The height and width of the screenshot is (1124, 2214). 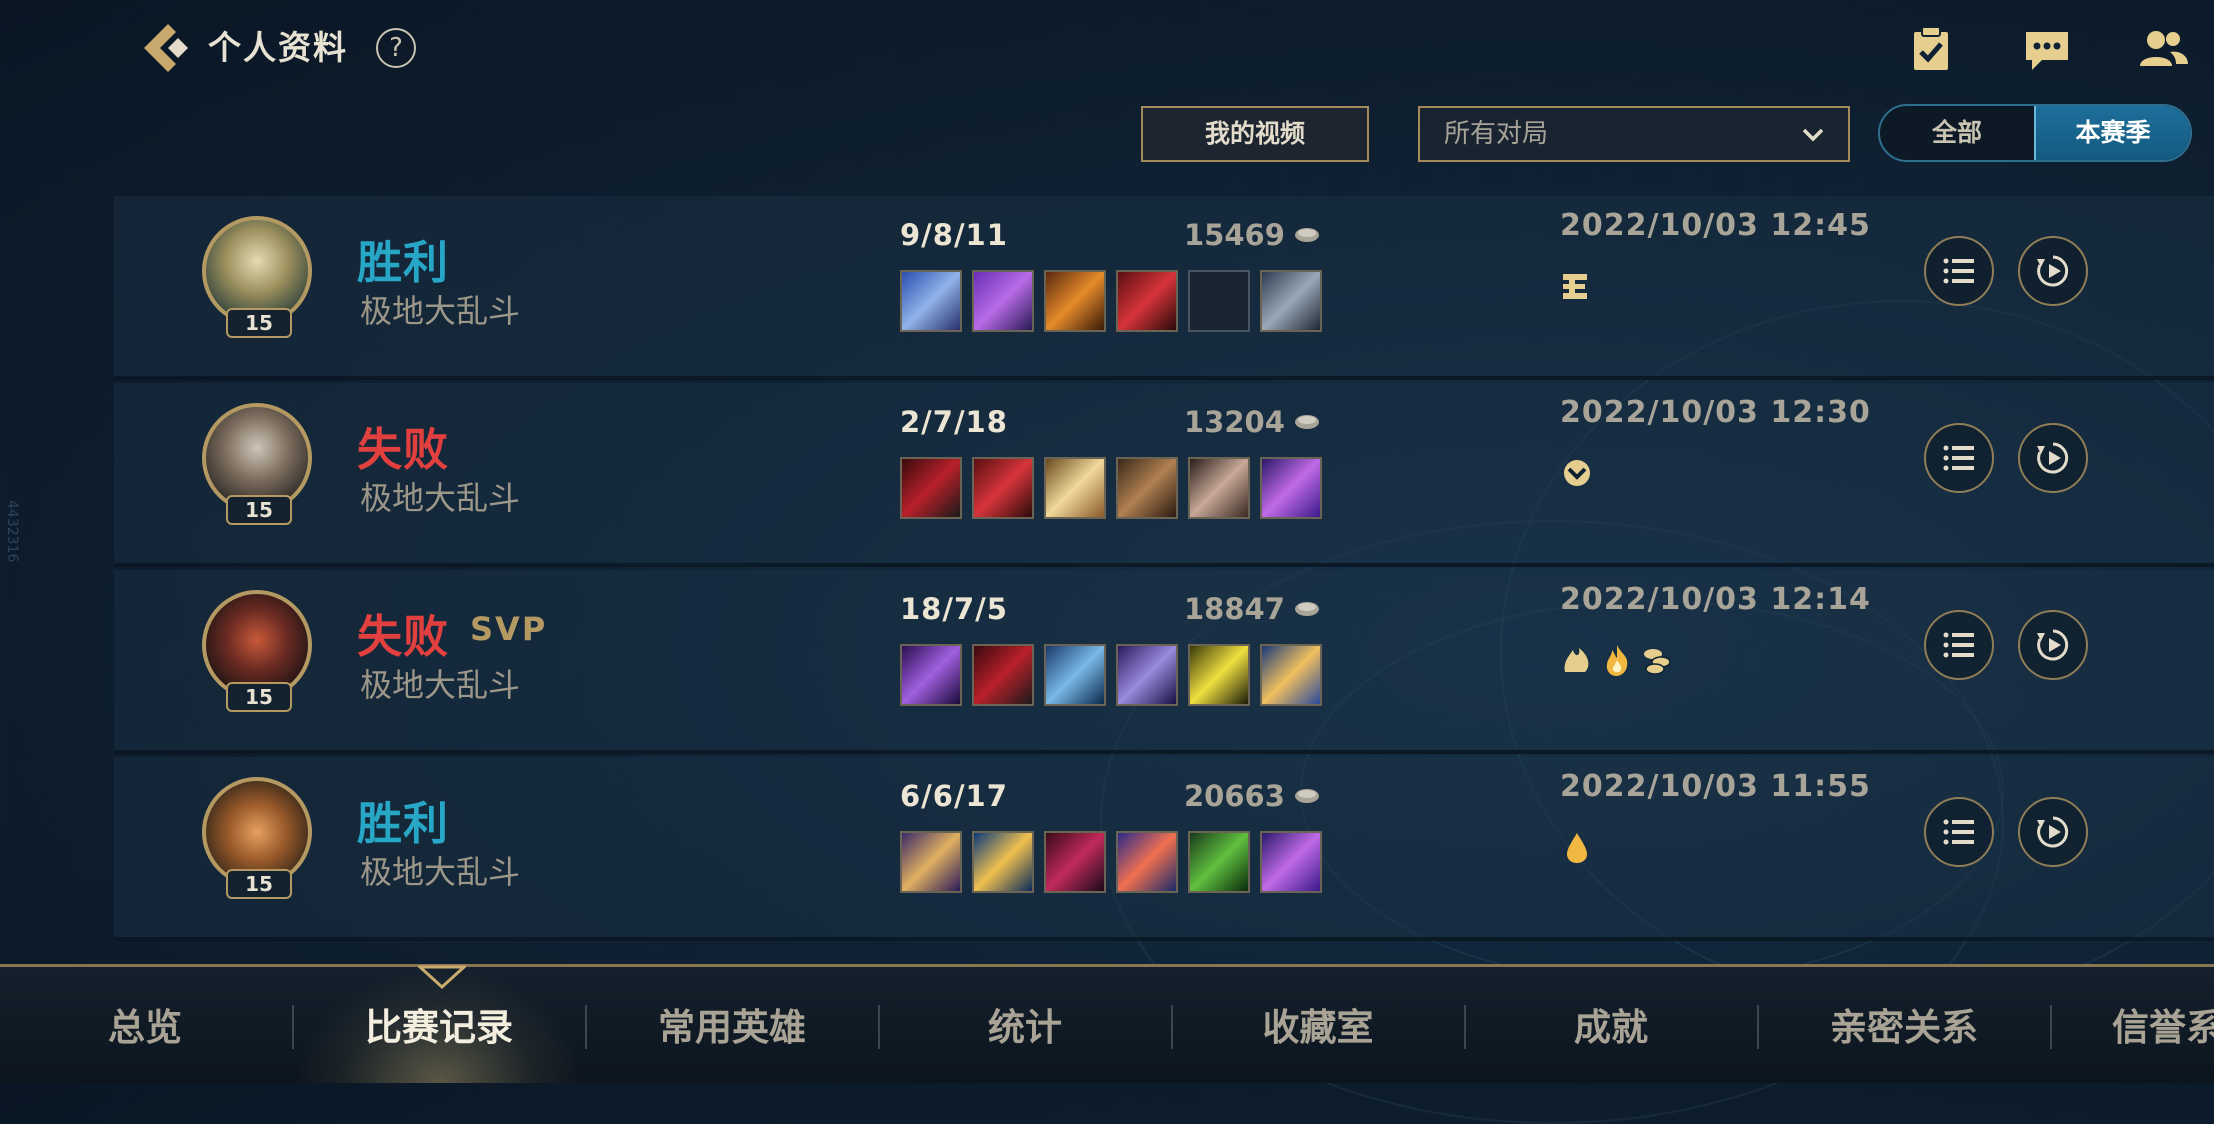 I want to click on chevron-down-icon, so click(x=1813, y=135).